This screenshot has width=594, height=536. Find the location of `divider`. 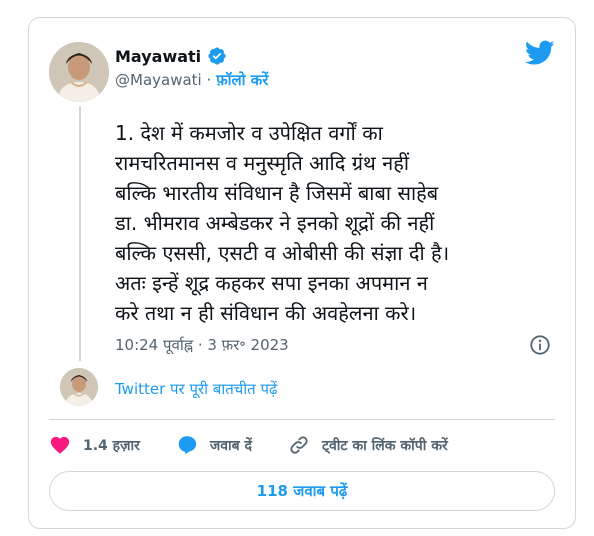

divider is located at coordinates (302, 419).